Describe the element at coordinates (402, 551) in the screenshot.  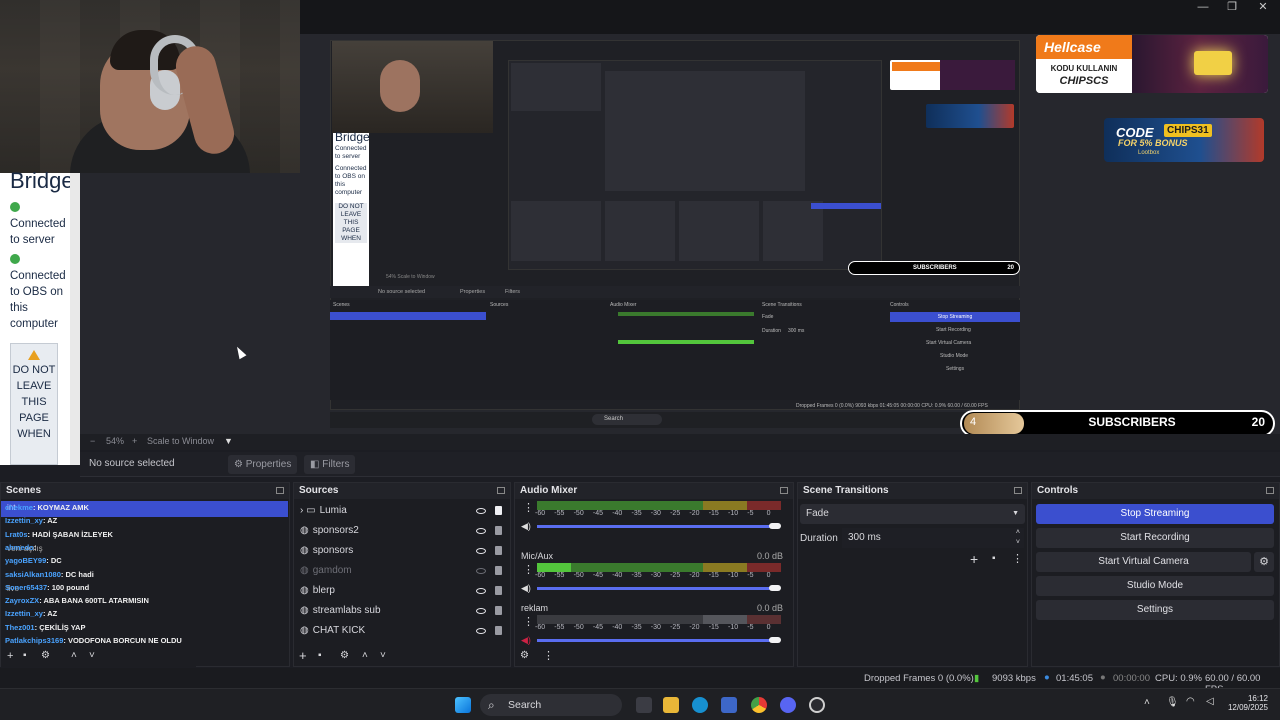
I see `source-item: ◍ sponsors` at that location.